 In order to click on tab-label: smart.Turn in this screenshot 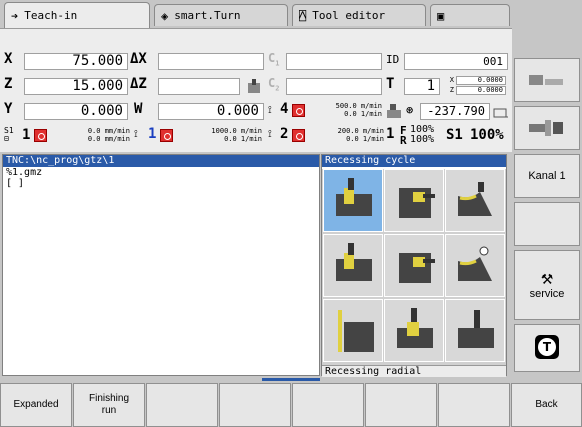, I will do `click(207, 15)`.